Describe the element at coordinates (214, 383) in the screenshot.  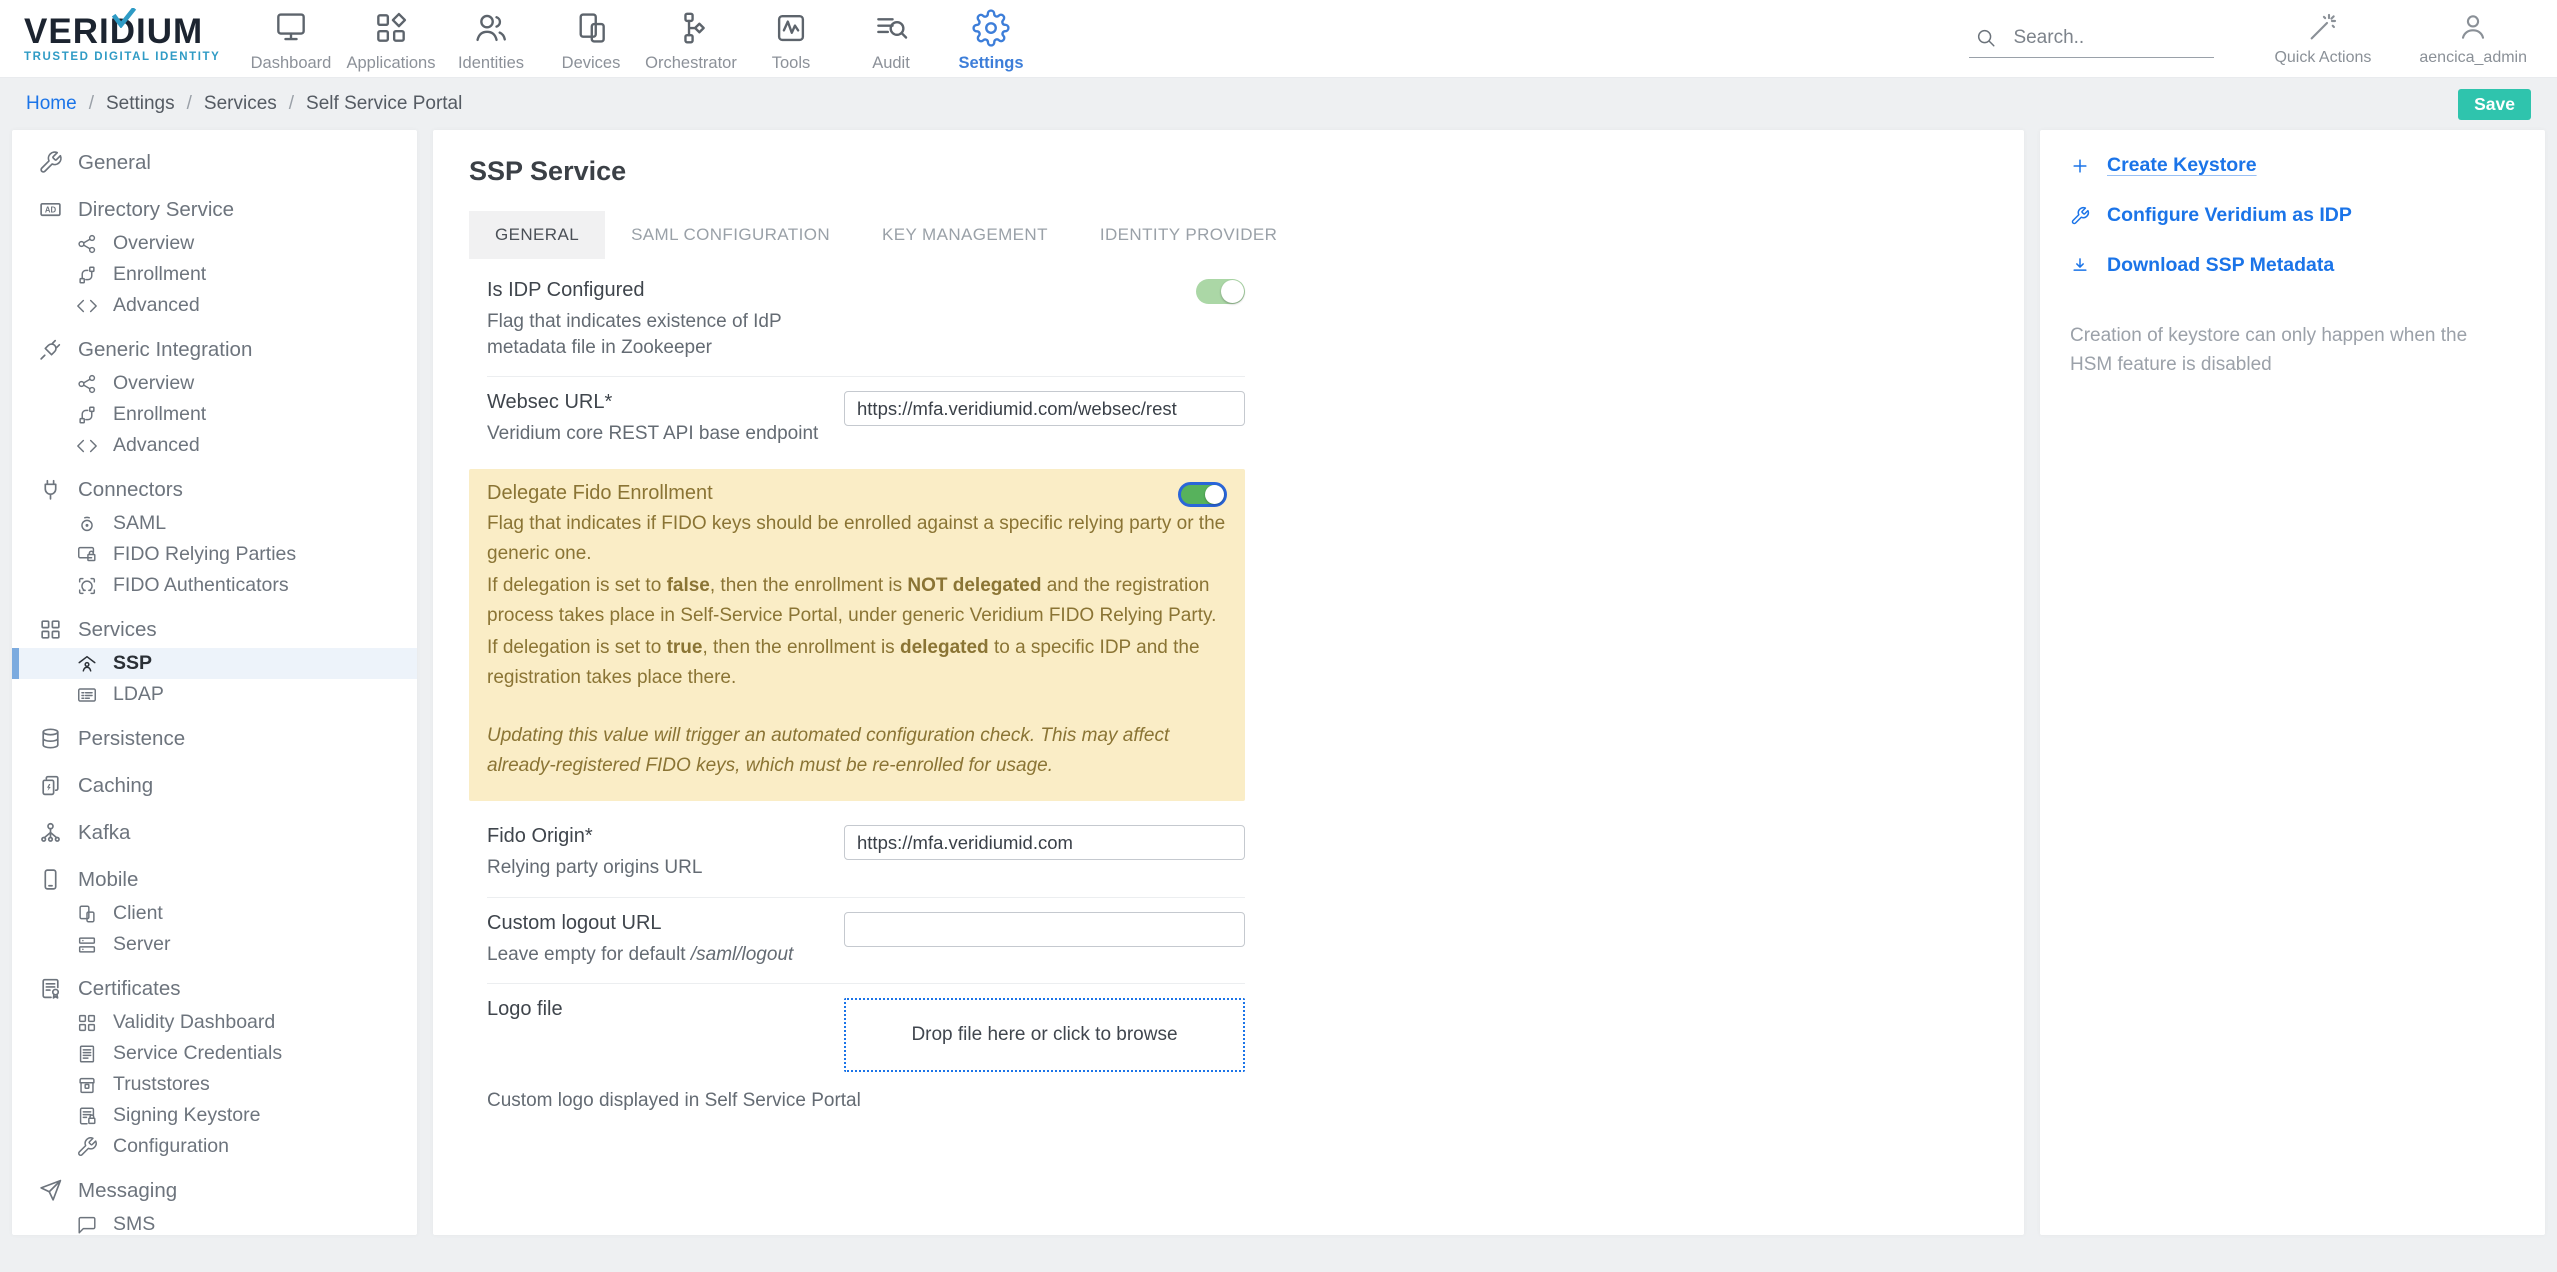
I see `sidebar-item-gi-overview: Overview` at that location.